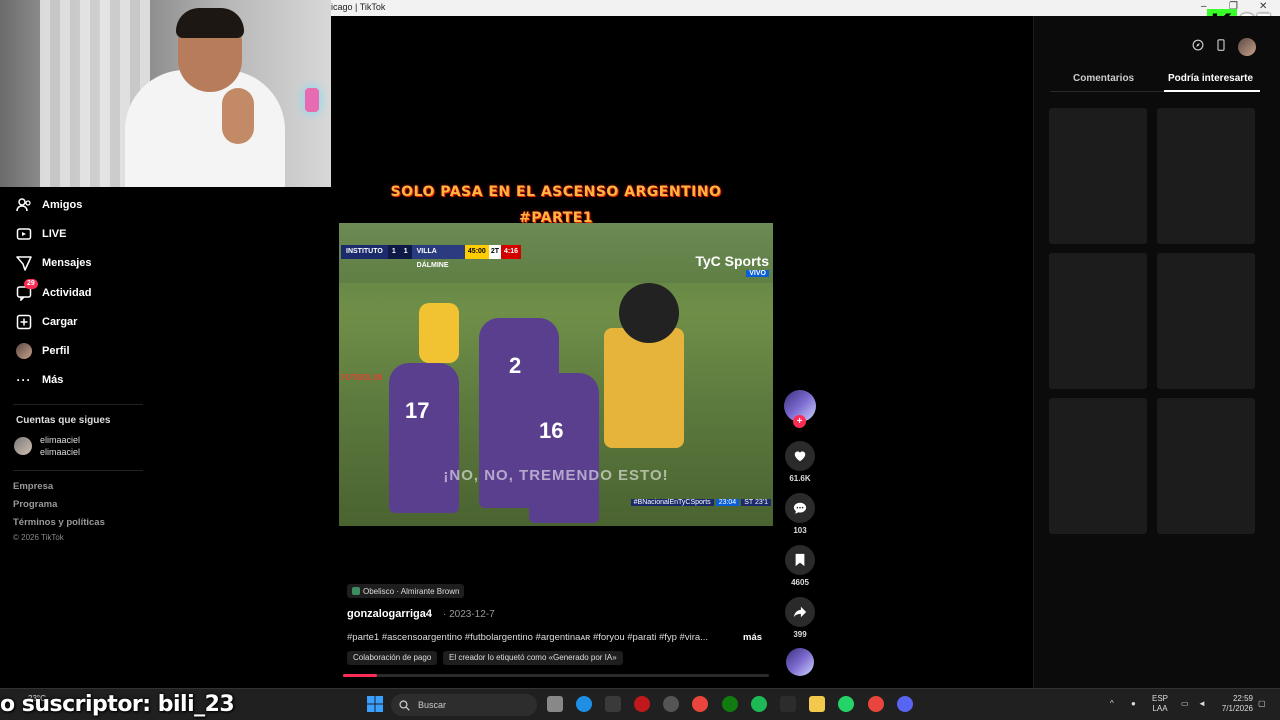 The image size is (1280, 720). Describe the element at coordinates (644, 388) in the screenshot. I see `video-referee-vest` at that location.